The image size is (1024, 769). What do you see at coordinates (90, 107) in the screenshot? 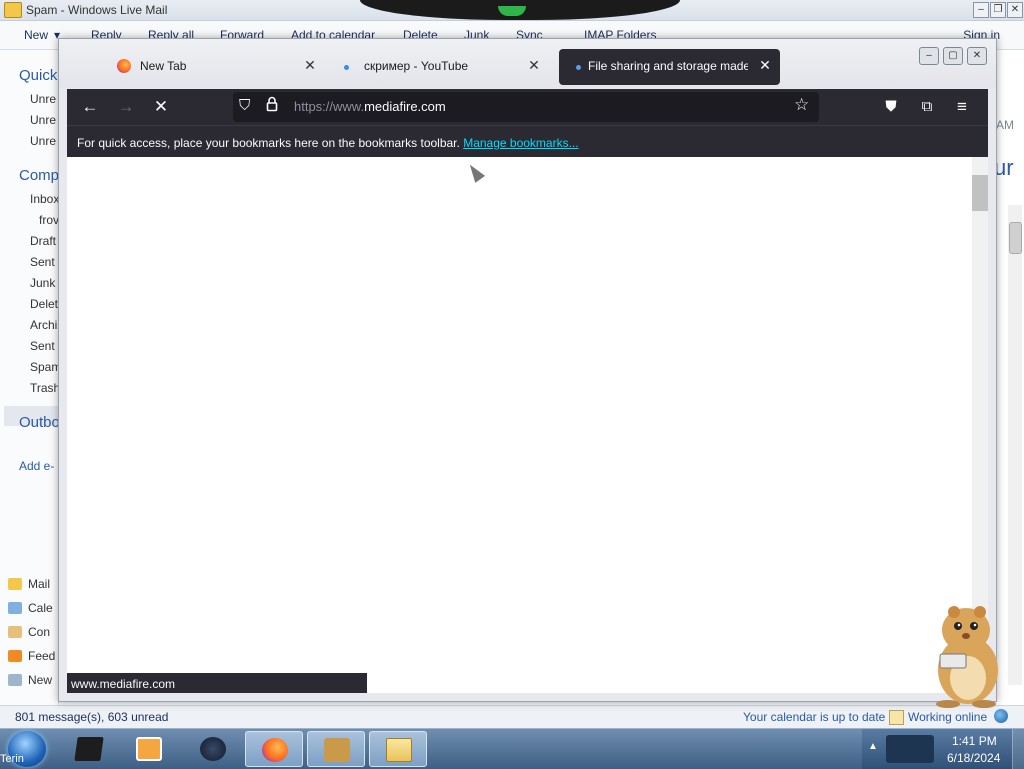
I see `back-arrow-icon: ←` at bounding box center [90, 107].